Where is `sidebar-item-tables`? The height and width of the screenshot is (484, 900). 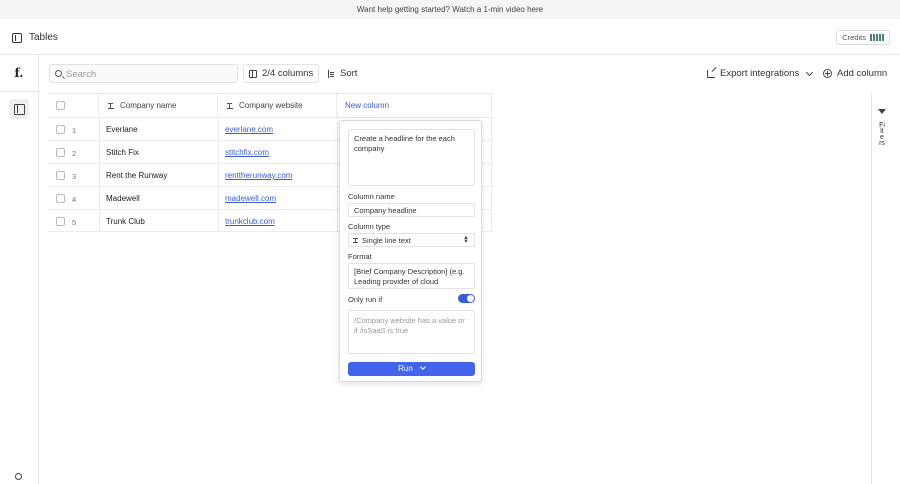
sidebar-item-tables is located at coordinates (19, 109).